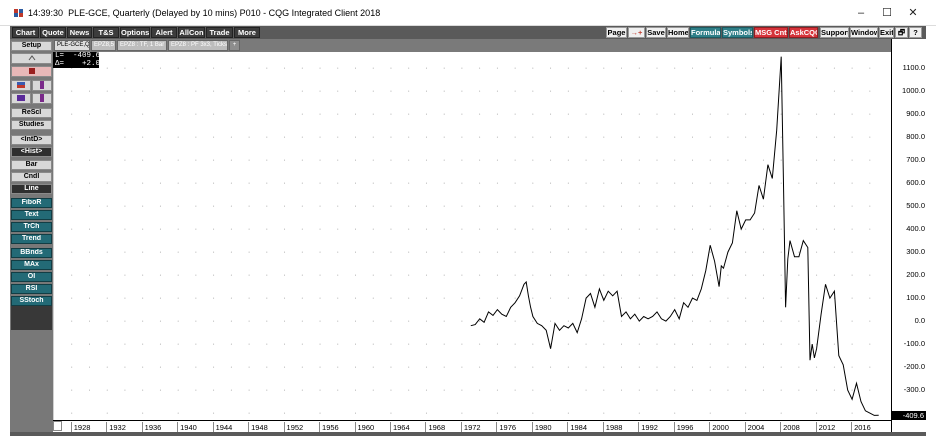 The height and width of the screenshot is (446, 936). What do you see at coordinates (53, 32) in the screenshot?
I see `quote-button: Quote` at bounding box center [53, 32].